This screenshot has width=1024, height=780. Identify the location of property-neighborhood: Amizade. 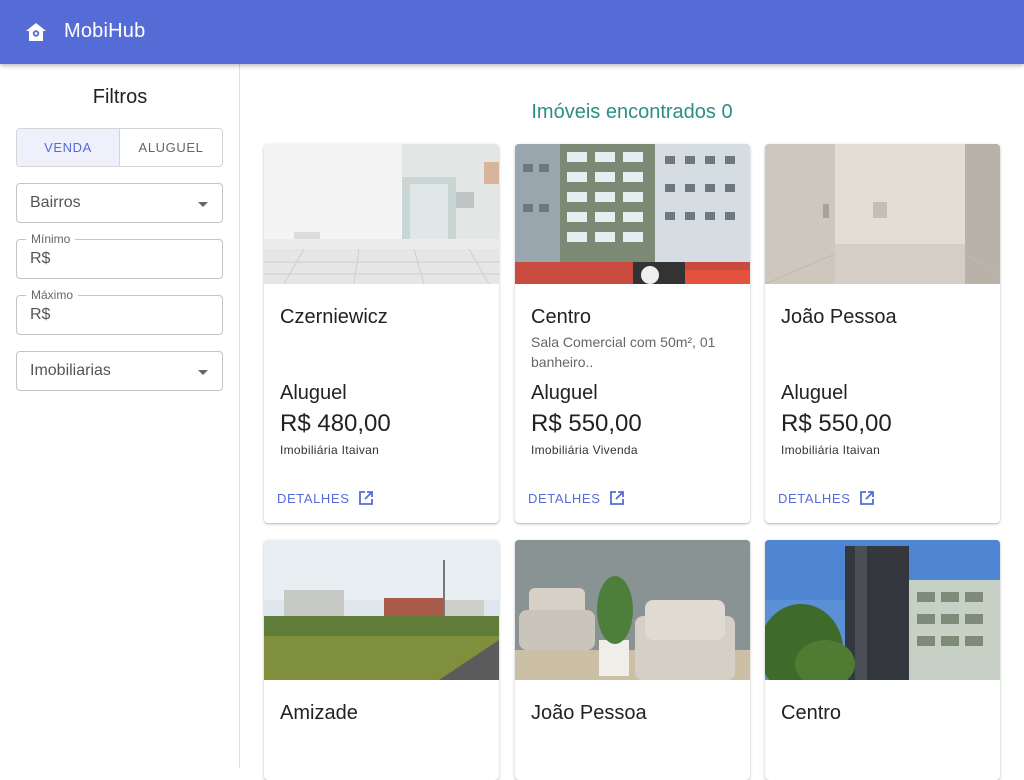
(319, 713).